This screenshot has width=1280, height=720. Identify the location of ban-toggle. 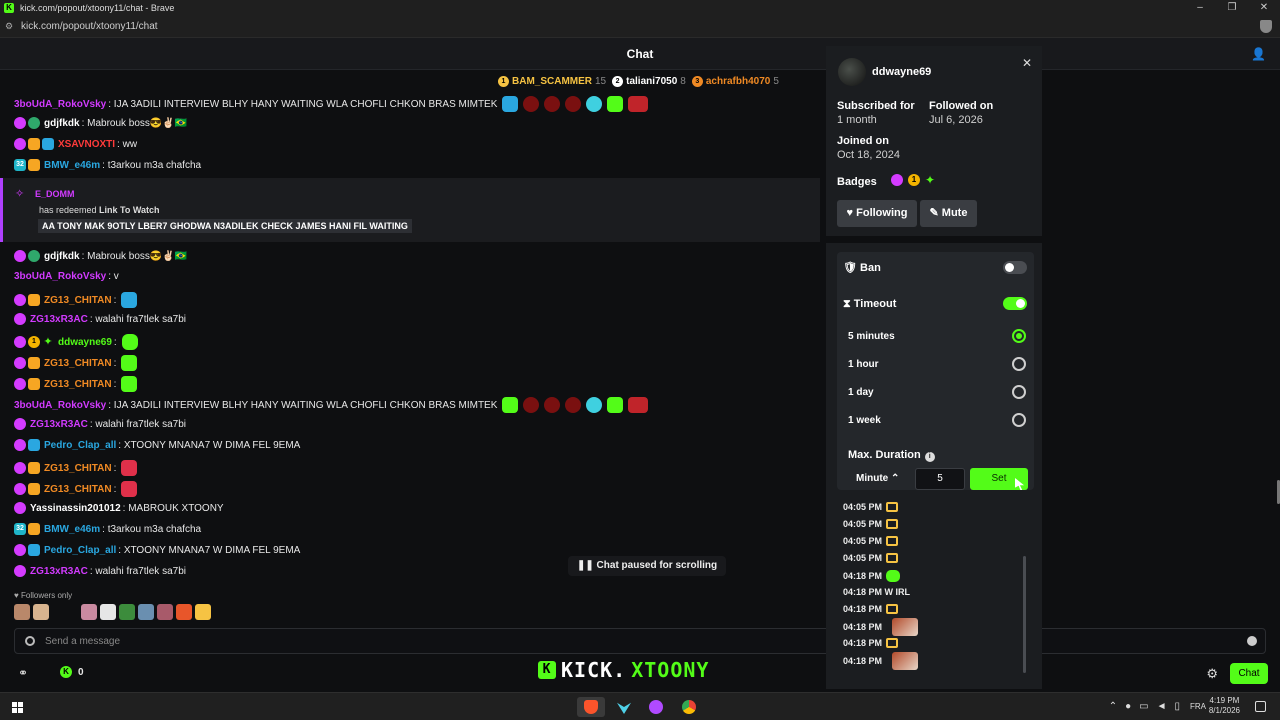
(1015, 267).